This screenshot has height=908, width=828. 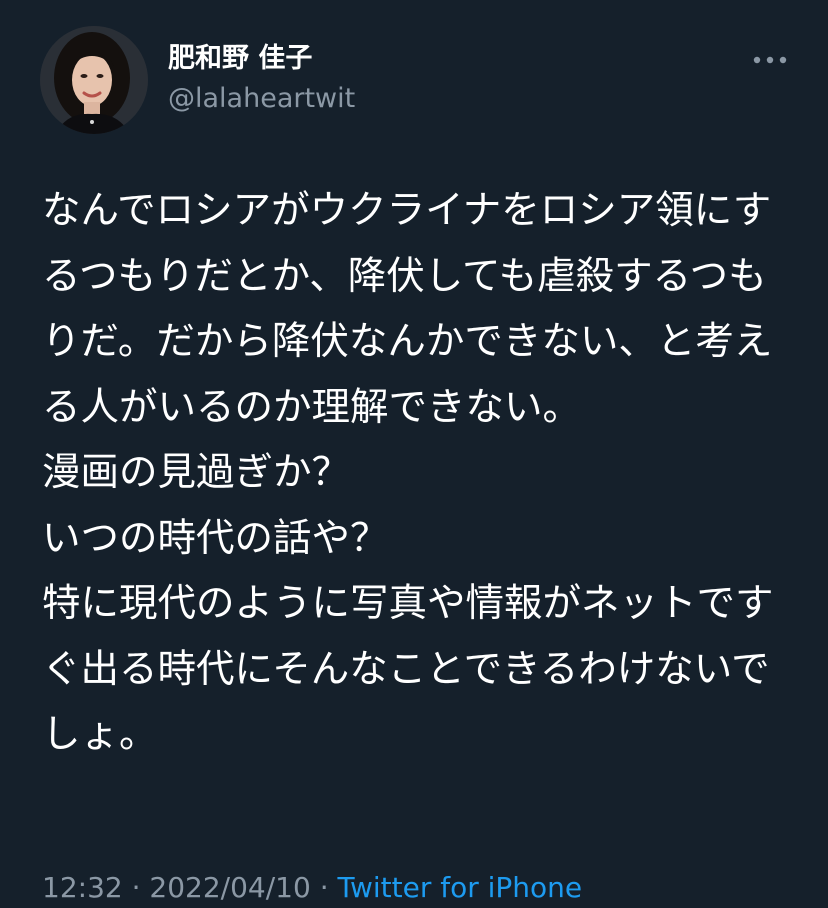 I want to click on tweet-metadata: 12:32 · 2022/04/10 · Twitter for iPhone, so click(x=312, y=888).